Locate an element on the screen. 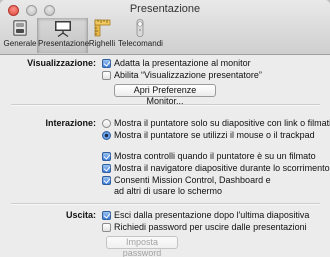  pointer-links-radio is located at coordinates (106, 123).